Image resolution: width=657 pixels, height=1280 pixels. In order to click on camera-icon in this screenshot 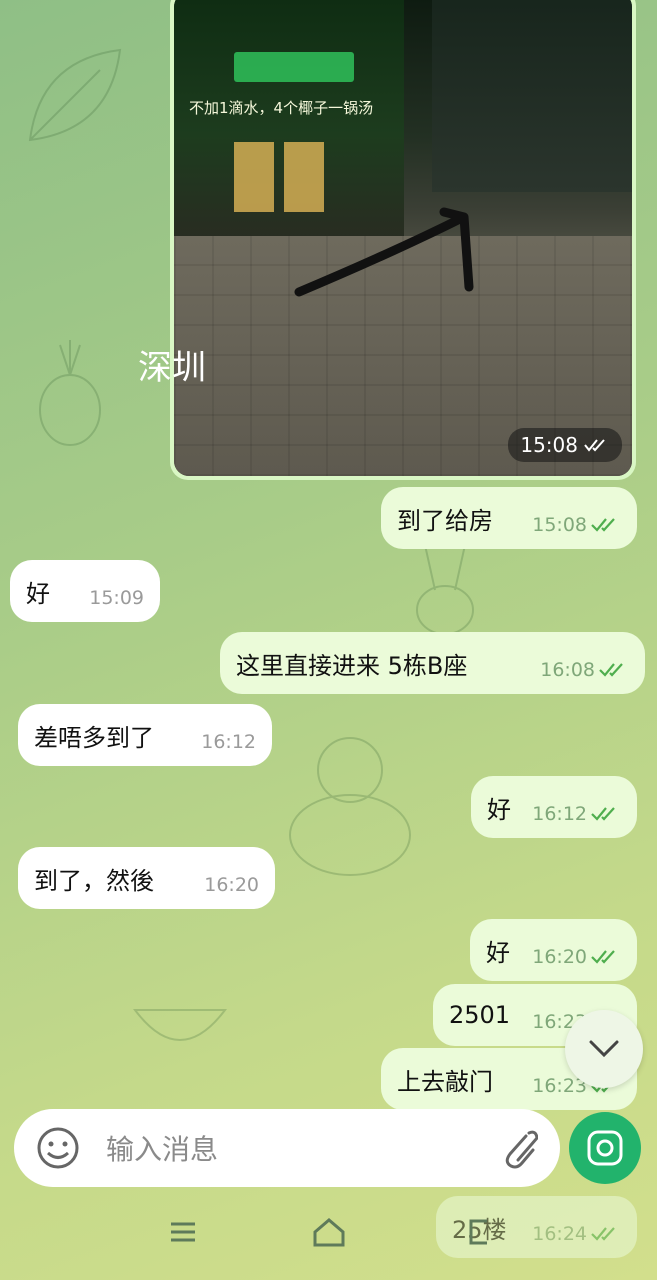, I will do `click(605, 1148)`.